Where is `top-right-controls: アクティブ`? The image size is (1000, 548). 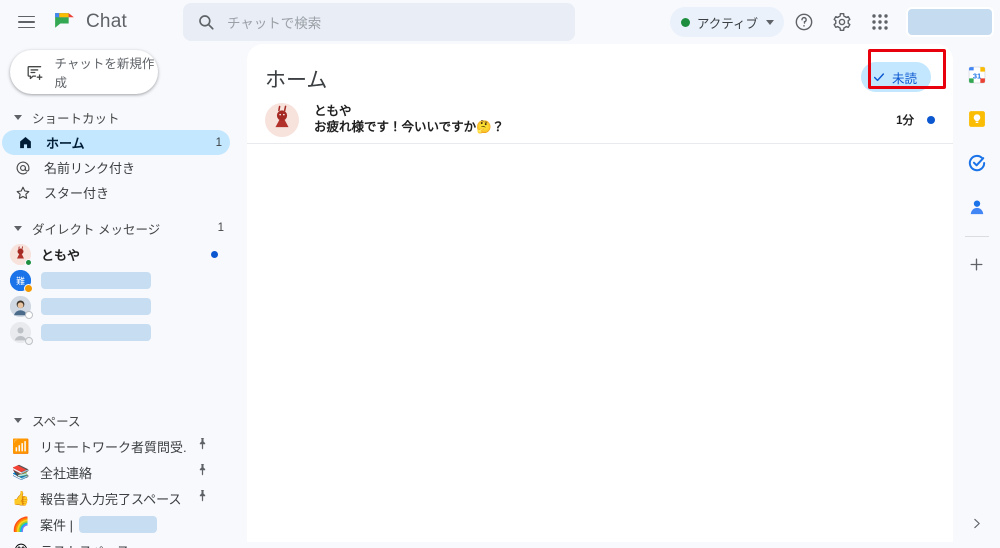 top-right-controls: アクティブ is located at coordinates (831, 22).